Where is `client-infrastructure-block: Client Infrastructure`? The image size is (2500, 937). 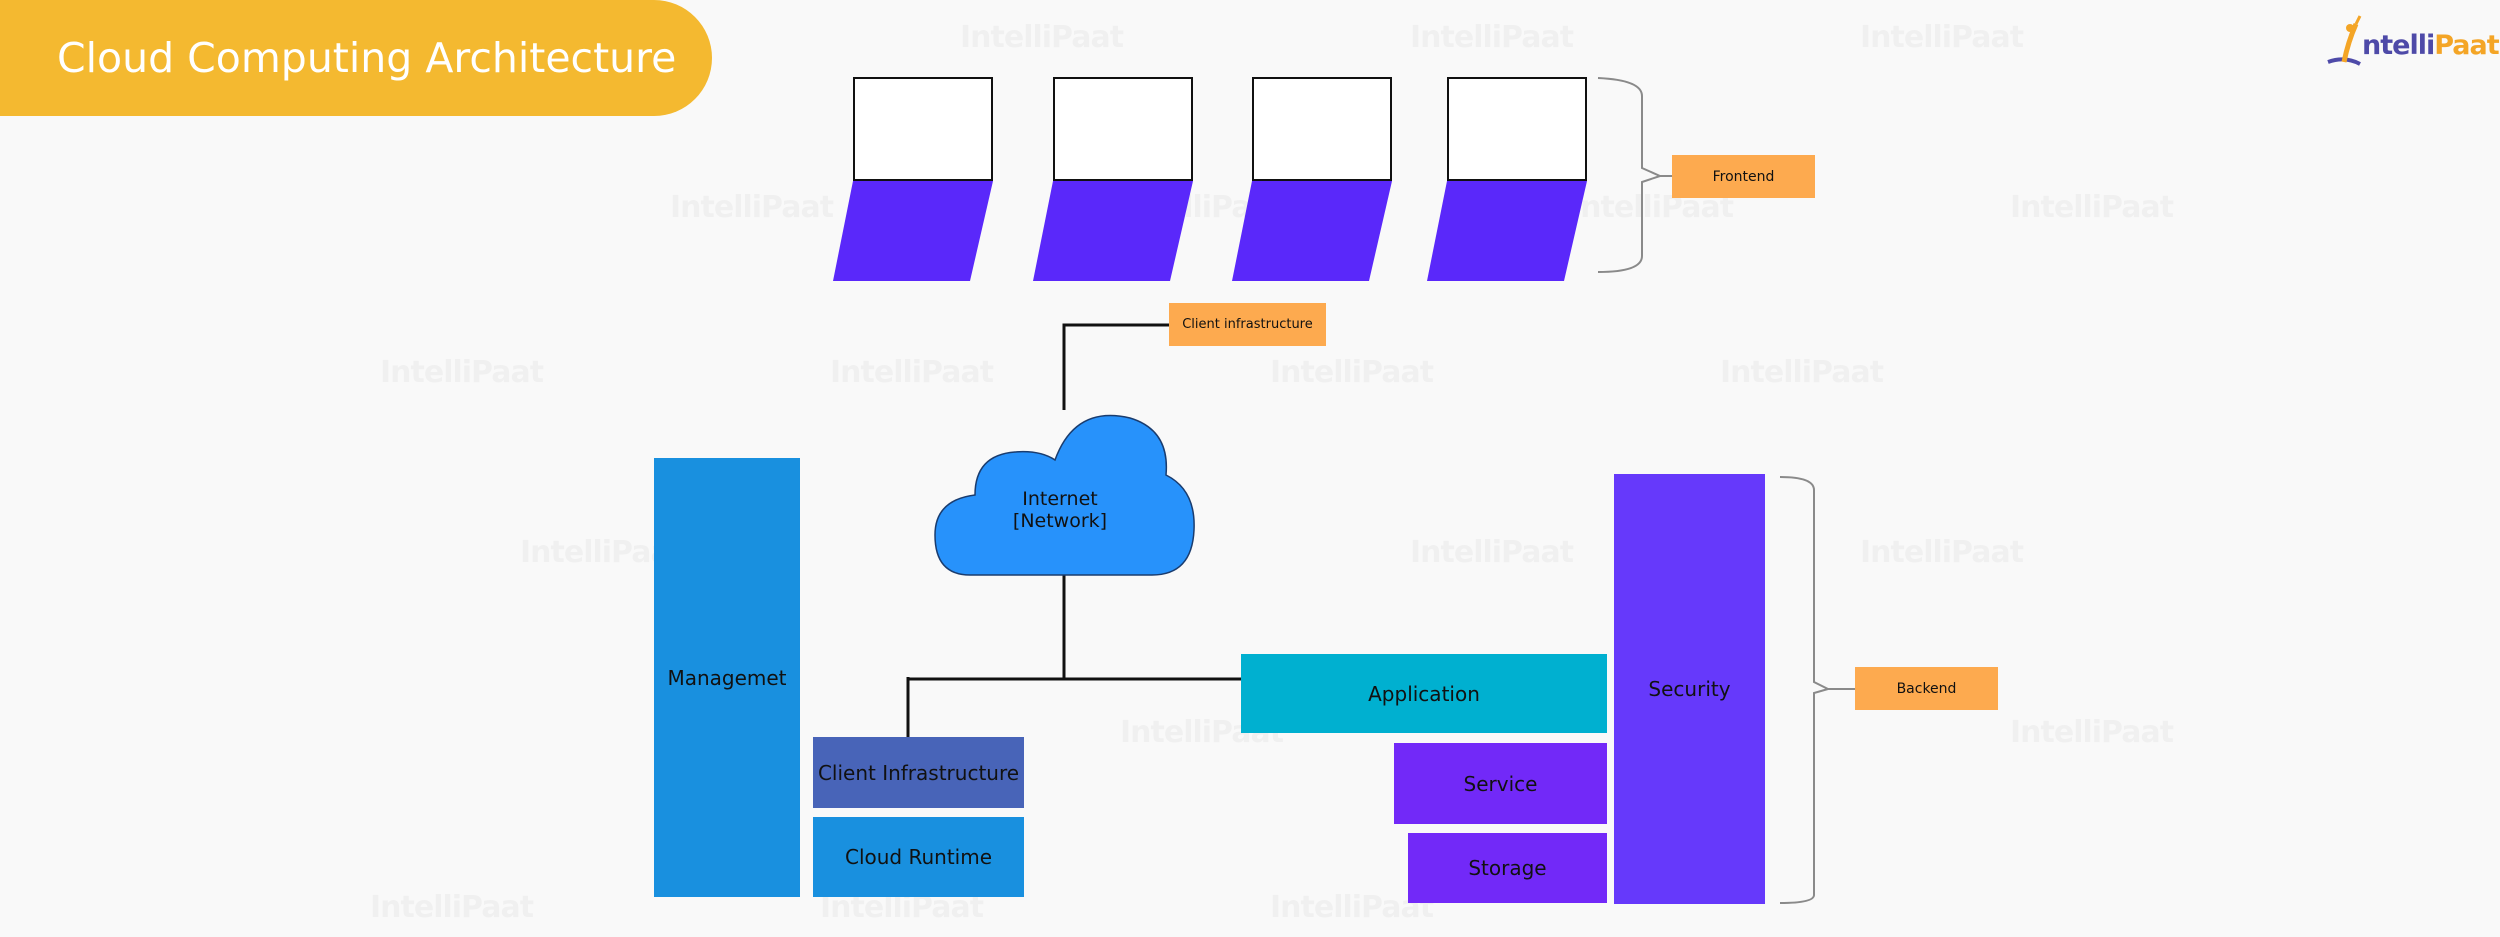 client-infrastructure-block: Client Infrastructure is located at coordinates (918, 772).